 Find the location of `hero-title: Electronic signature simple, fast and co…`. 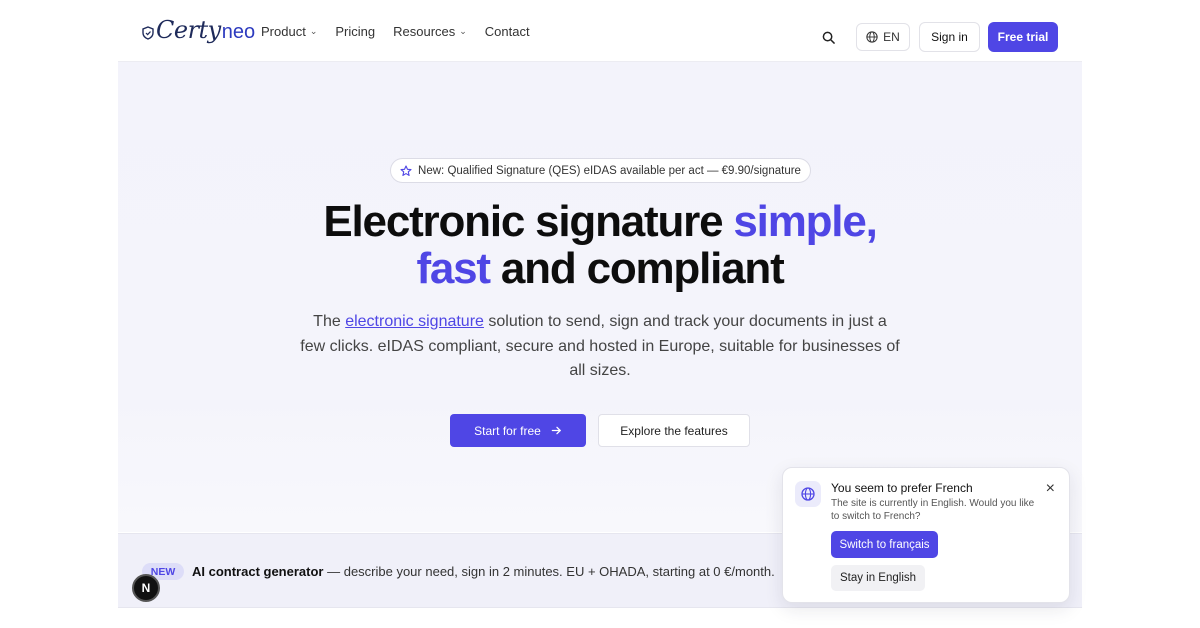

hero-title: Electronic signature simple, fast and co… is located at coordinates (600, 245).